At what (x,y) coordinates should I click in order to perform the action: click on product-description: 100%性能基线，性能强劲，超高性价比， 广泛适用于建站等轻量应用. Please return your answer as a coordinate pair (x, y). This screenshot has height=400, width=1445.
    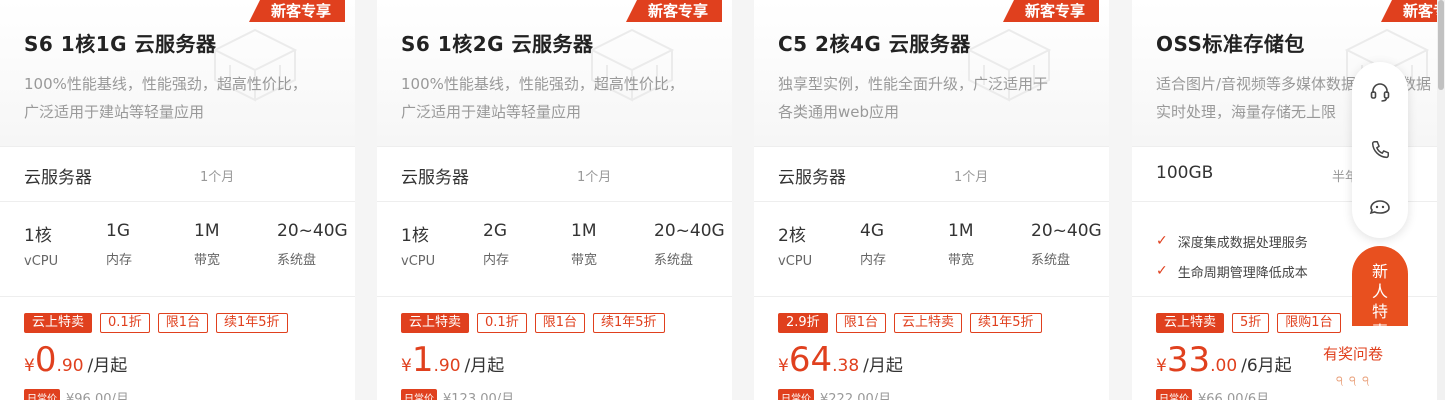
    Looking at the image, I should click on (561, 98).